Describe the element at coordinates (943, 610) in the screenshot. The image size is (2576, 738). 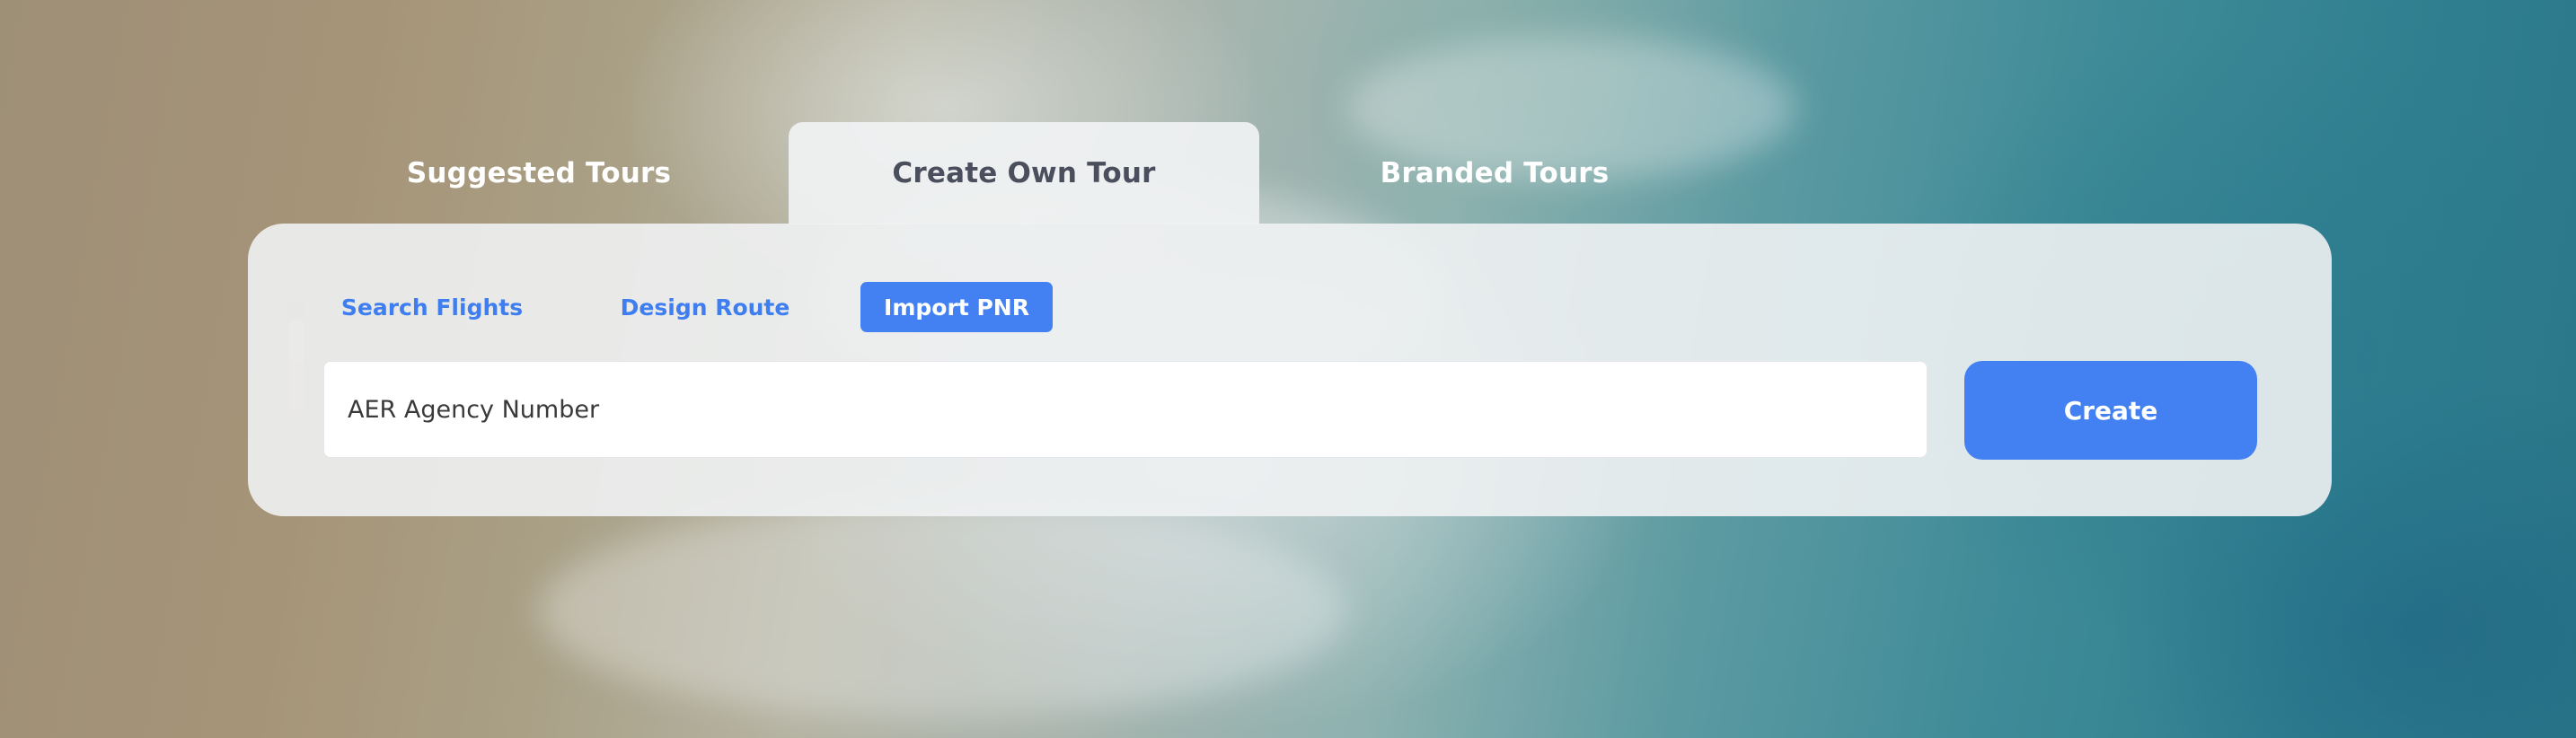
I see `wave-foam` at that location.